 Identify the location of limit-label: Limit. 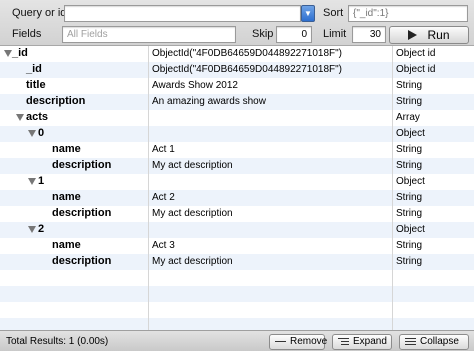
(335, 34).